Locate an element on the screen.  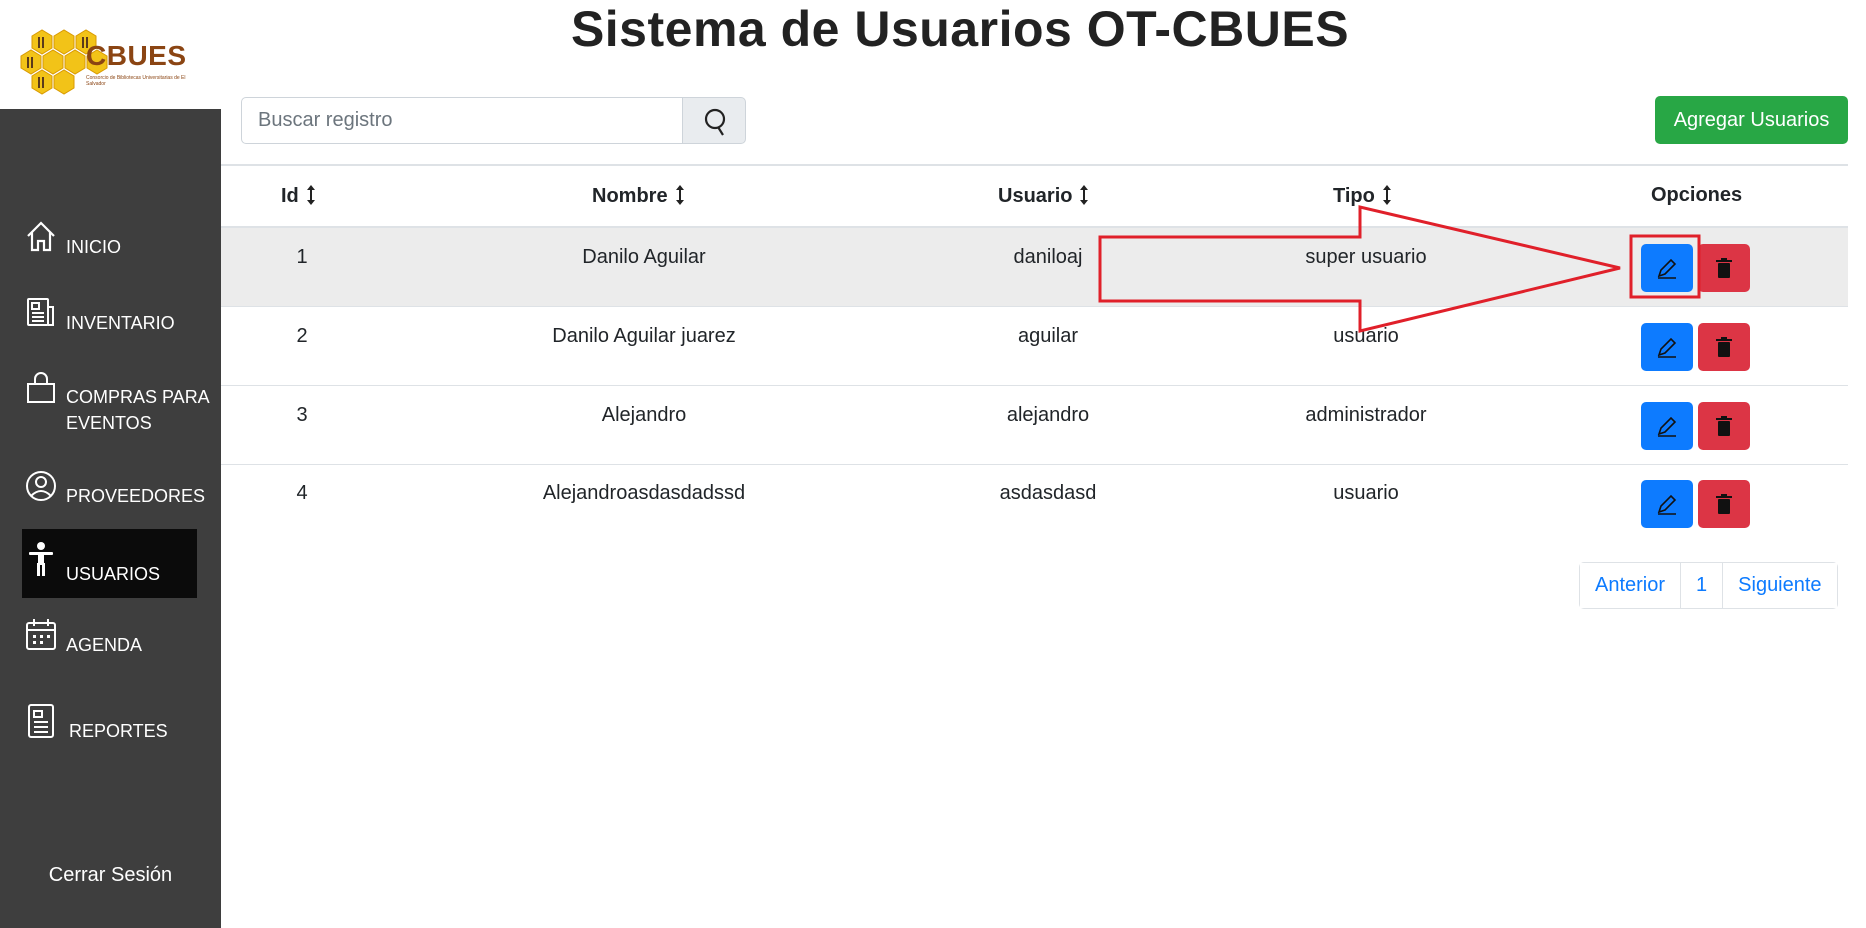
column-header-id: Id is located at coordinates (299, 196).